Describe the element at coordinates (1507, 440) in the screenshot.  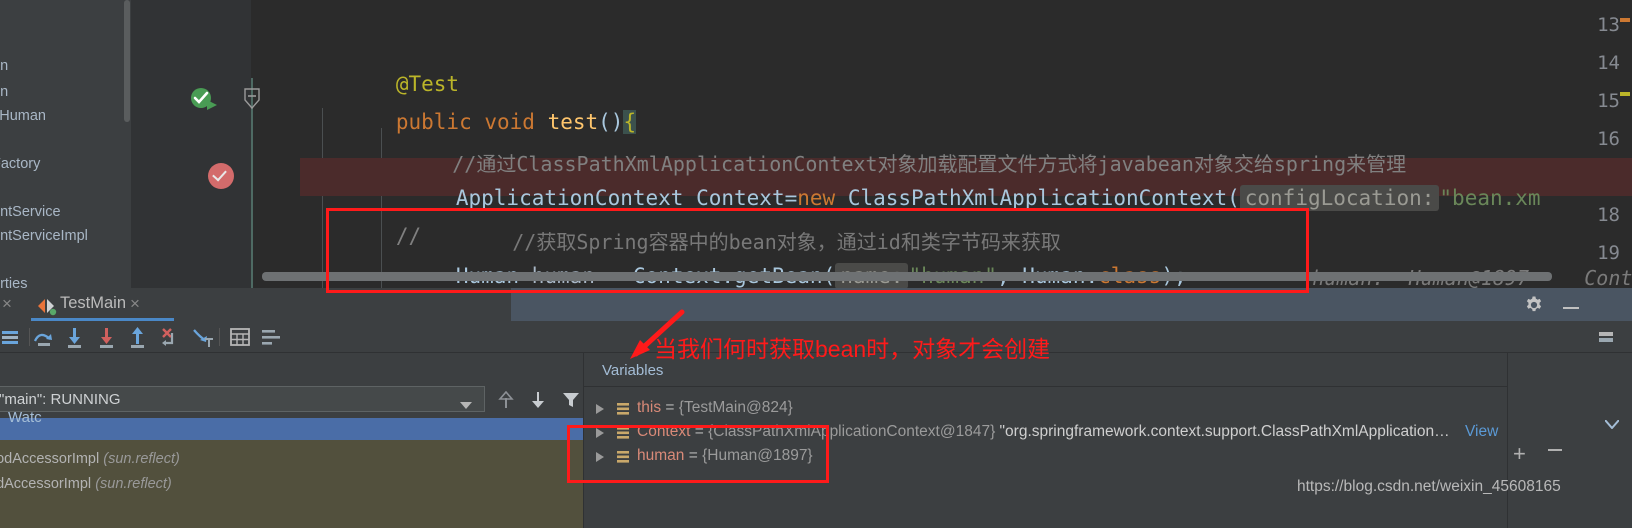
I see `panel-divider` at that location.